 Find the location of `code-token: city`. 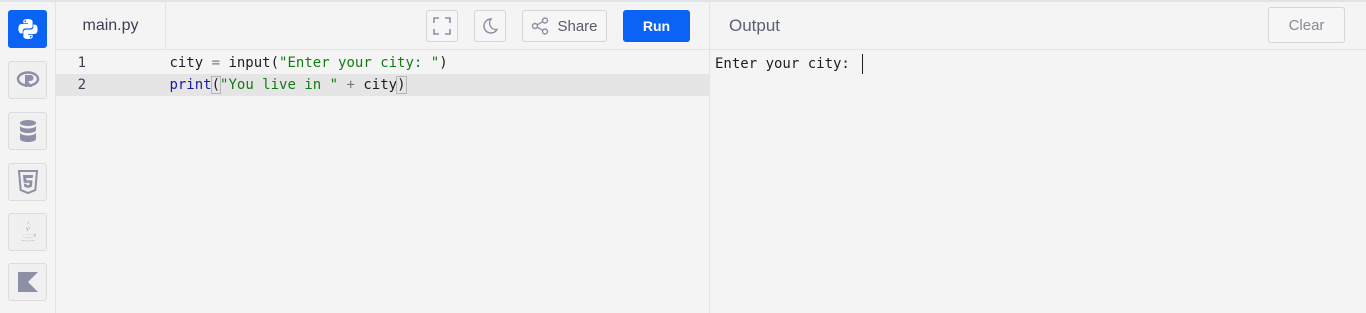

code-token: city is located at coordinates (380, 85).